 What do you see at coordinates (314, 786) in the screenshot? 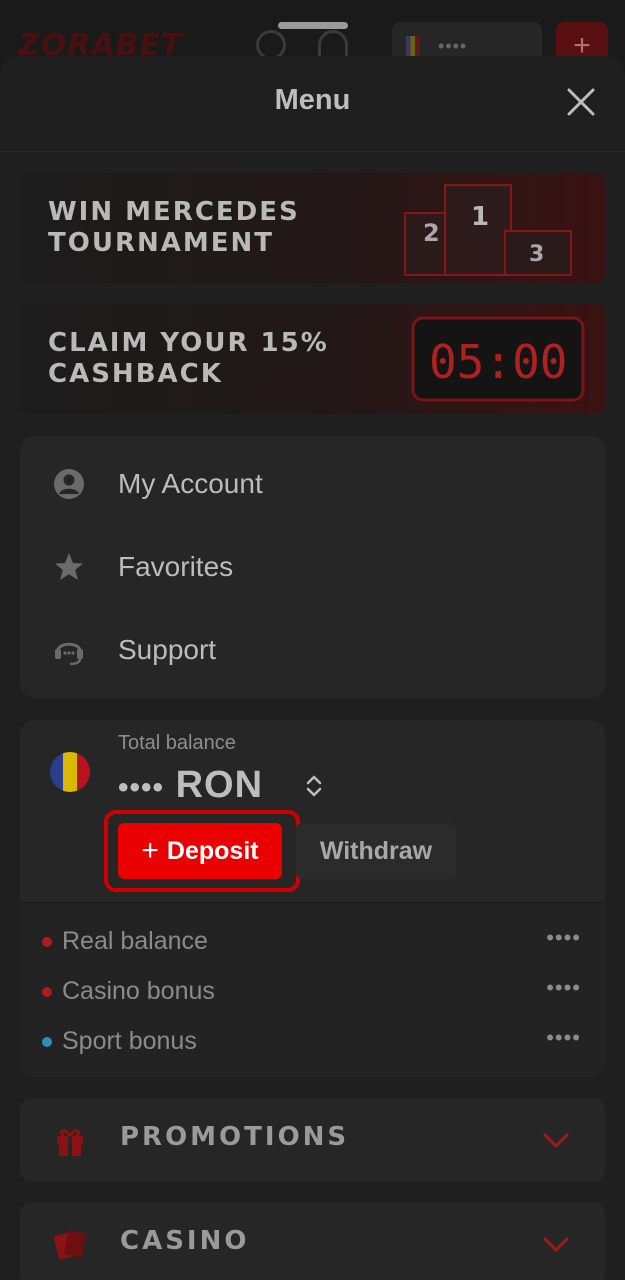
I see `currency-switch-icon` at bounding box center [314, 786].